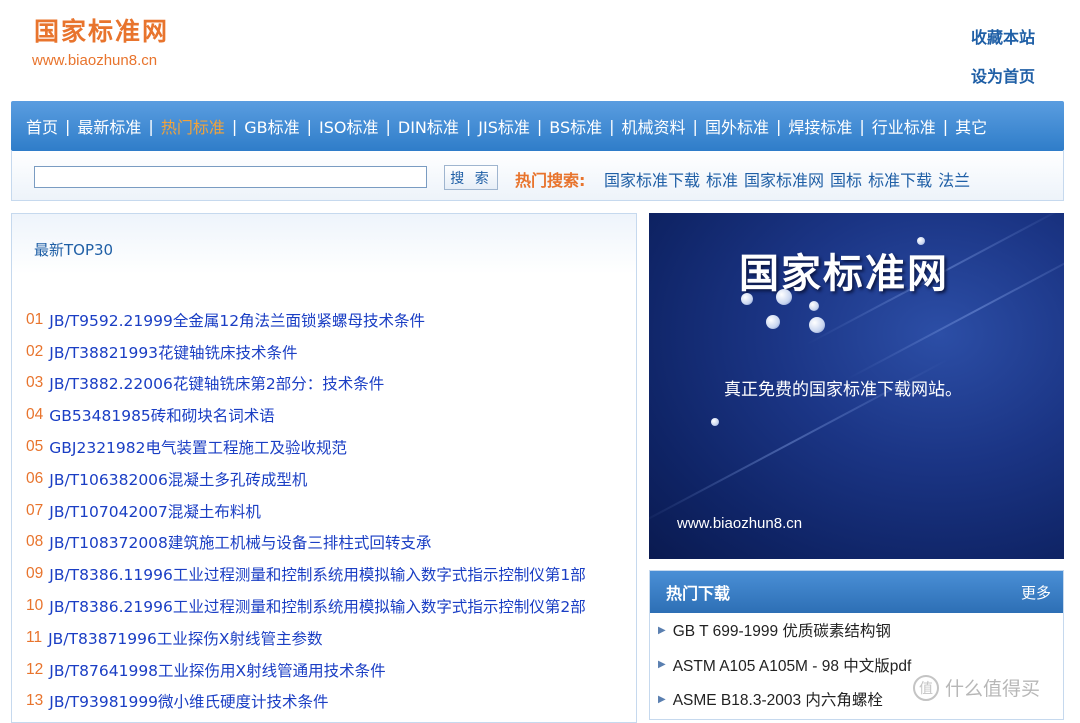 The height and width of the screenshot is (723, 1080). What do you see at coordinates (904, 126) in the screenshot?
I see `nav-item-industry: 行业标准` at bounding box center [904, 126].